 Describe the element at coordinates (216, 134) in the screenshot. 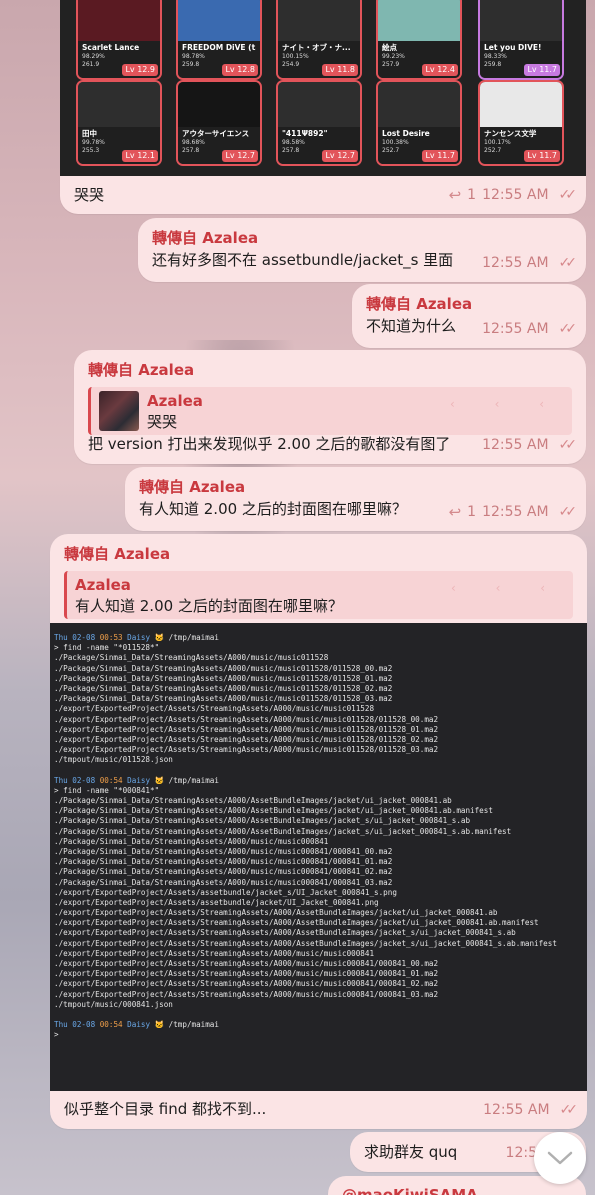

I see `card-title: アウターサイエンス` at that location.